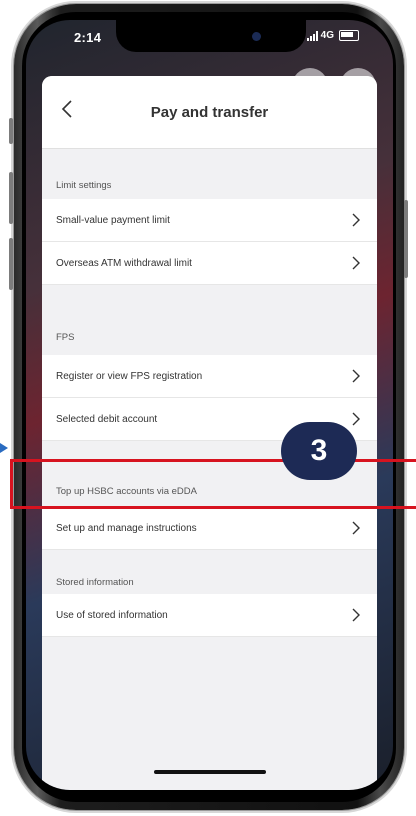  What do you see at coordinates (209, 528) in the screenshot?
I see `list-item-setup-manage-instructions: Set up and manage instructions` at bounding box center [209, 528].